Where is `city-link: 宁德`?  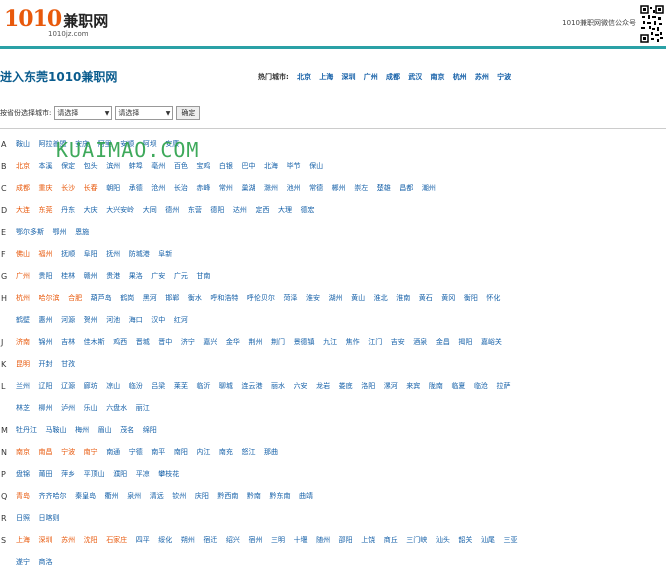
city-link: 宁德 is located at coordinates (136, 452).